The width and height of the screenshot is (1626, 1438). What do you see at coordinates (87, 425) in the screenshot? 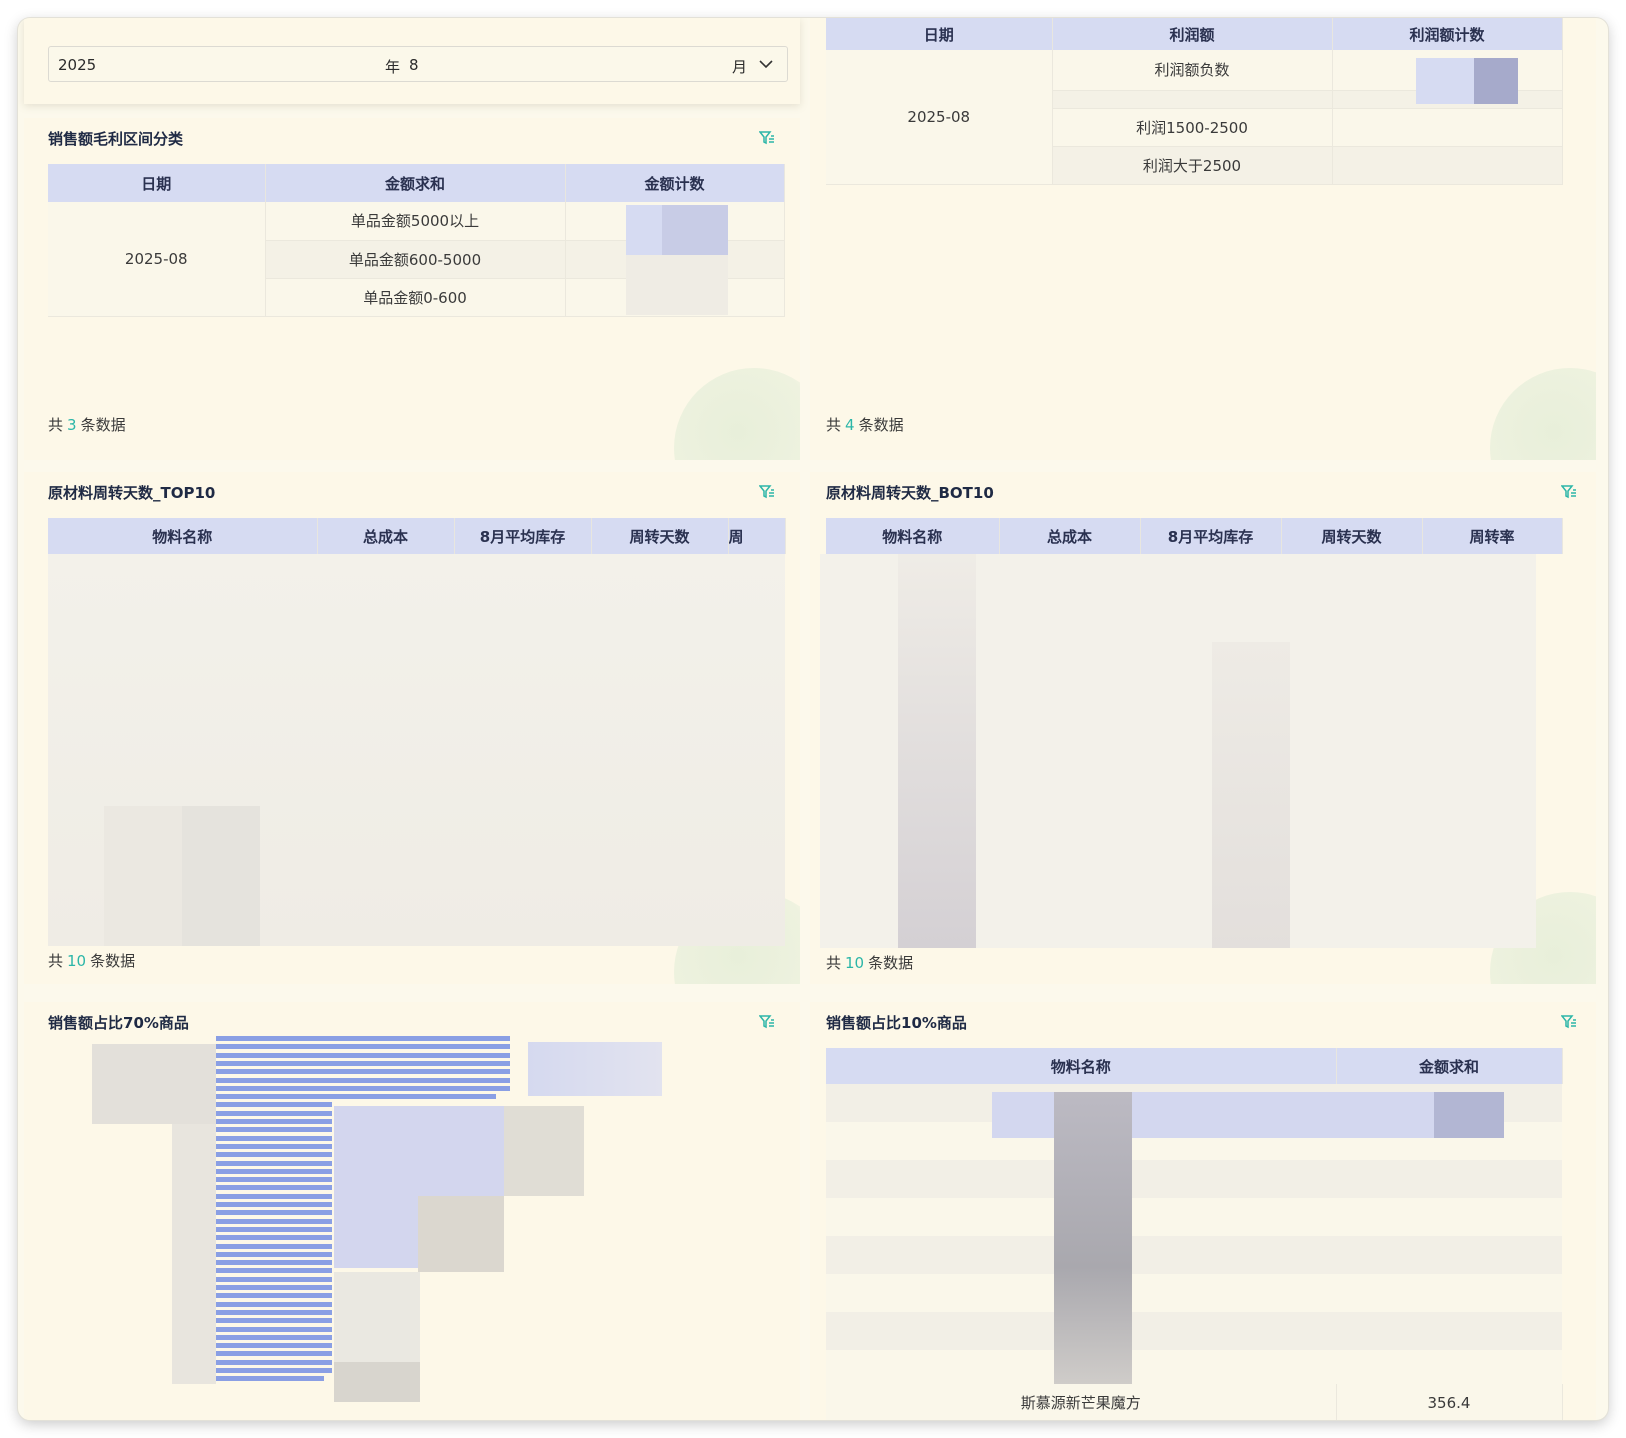
I see `row-count-footer: 共 3 条数据` at bounding box center [87, 425].